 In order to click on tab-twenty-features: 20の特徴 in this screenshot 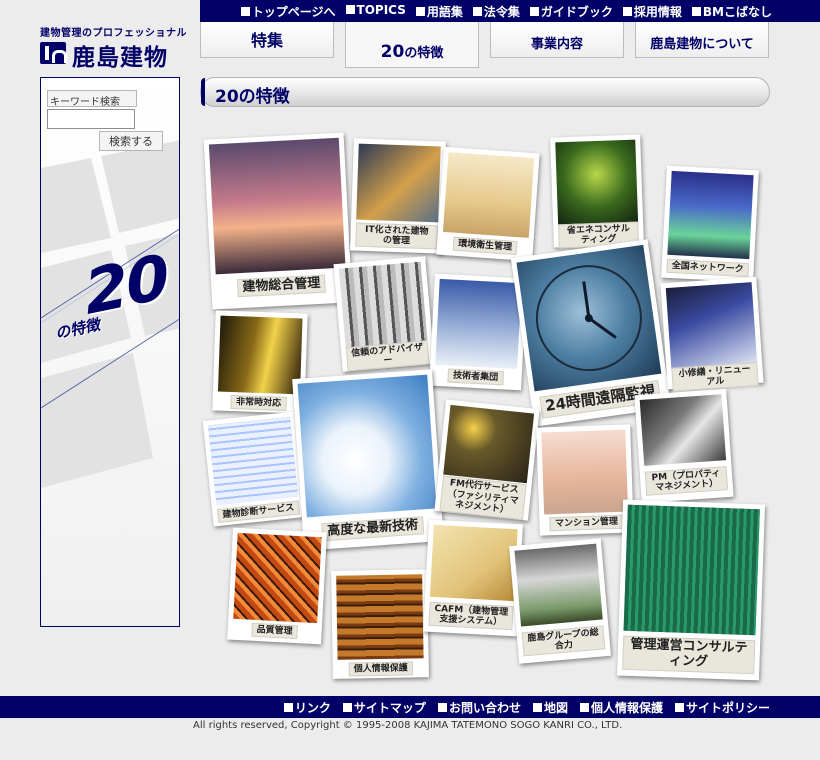, I will do `click(412, 45)`.